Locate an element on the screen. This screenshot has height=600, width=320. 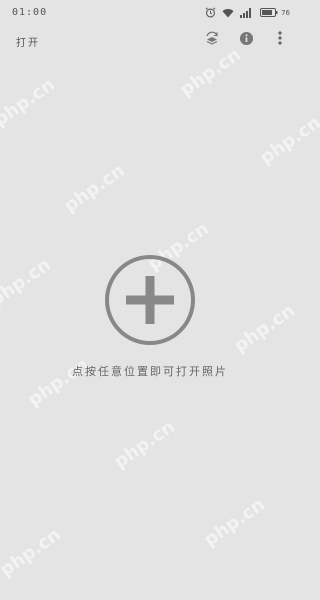
status-icons: 76 is located at coordinates (247, 12).